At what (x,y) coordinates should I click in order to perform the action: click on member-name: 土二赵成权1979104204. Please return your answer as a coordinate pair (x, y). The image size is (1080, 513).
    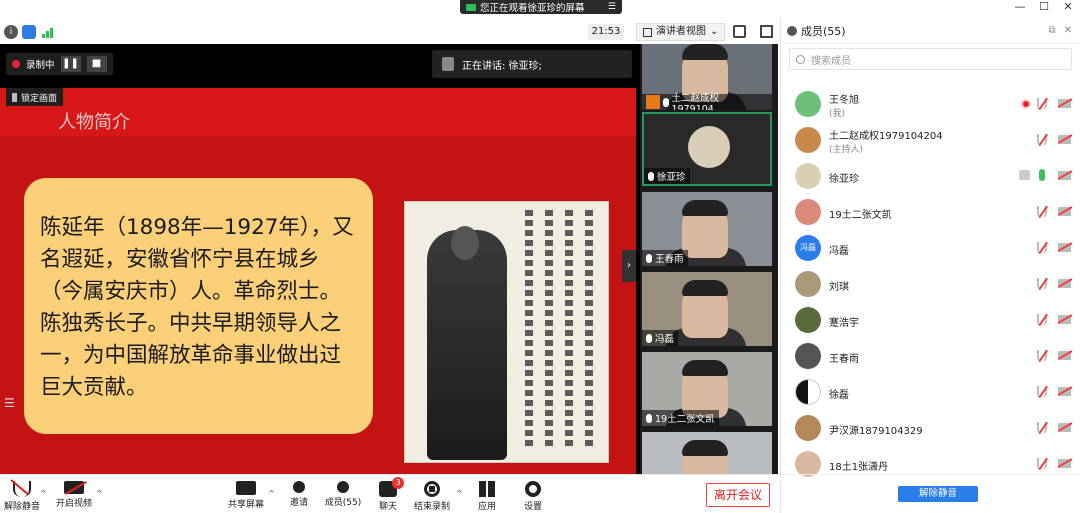
    Looking at the image, I should click on (886, 136).